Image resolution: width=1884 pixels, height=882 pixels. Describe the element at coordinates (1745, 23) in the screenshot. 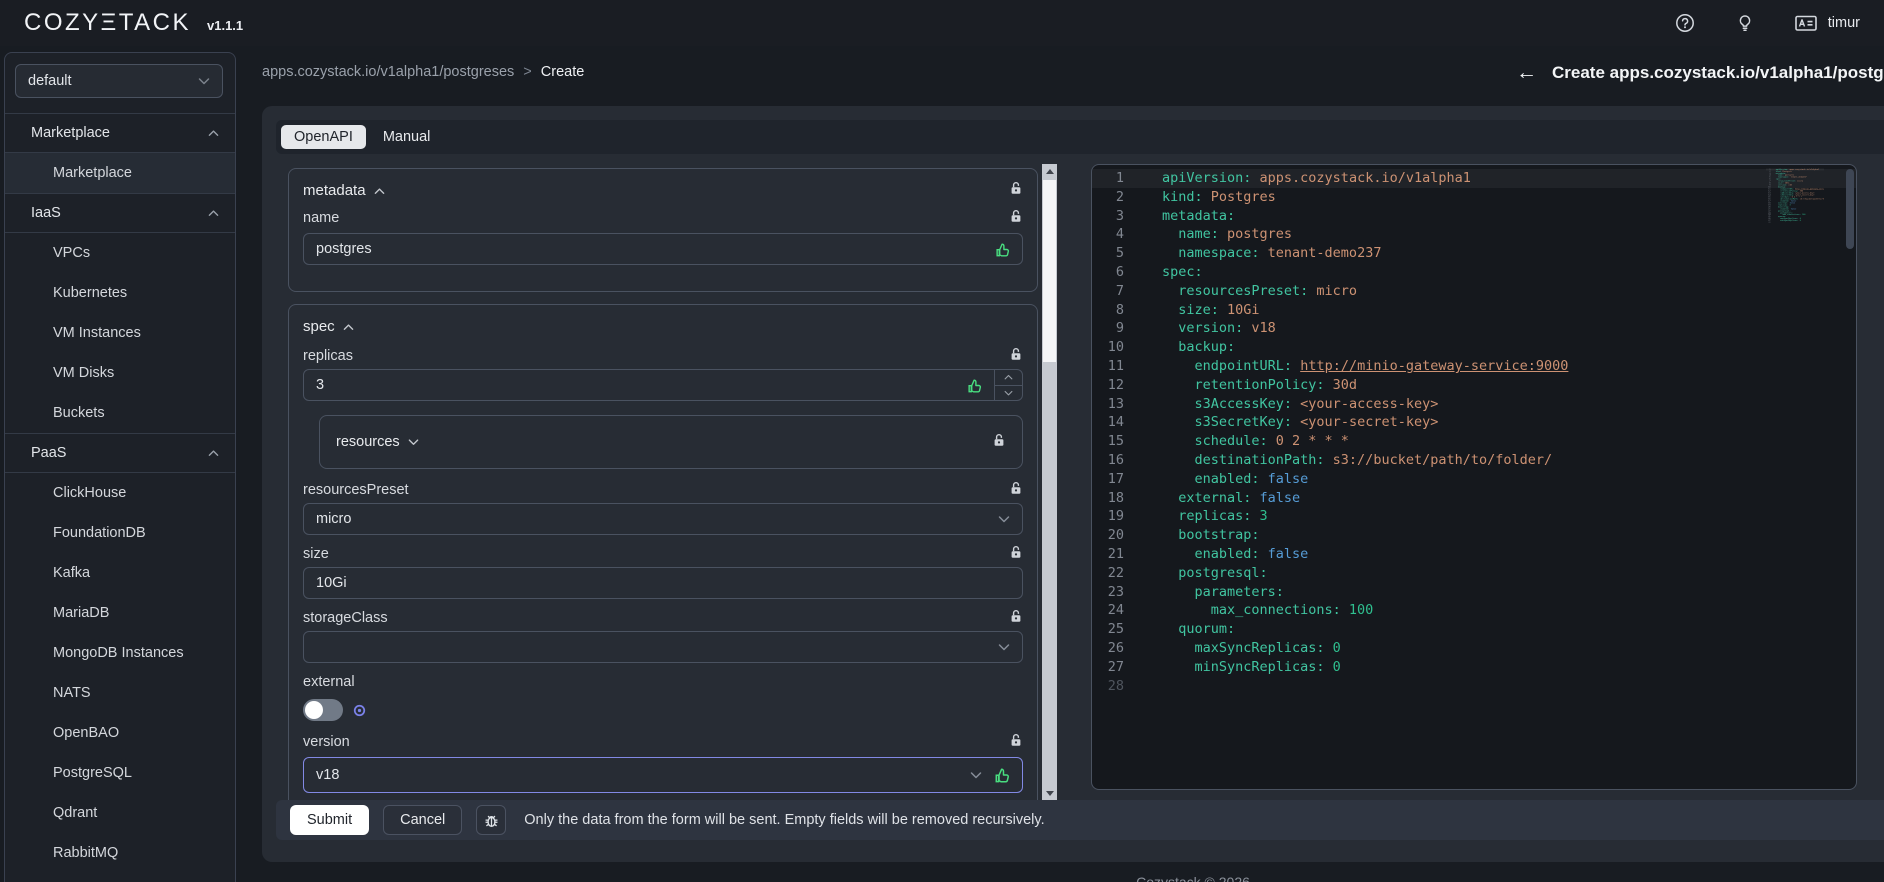

I see `lightbulb-icon` at that location.